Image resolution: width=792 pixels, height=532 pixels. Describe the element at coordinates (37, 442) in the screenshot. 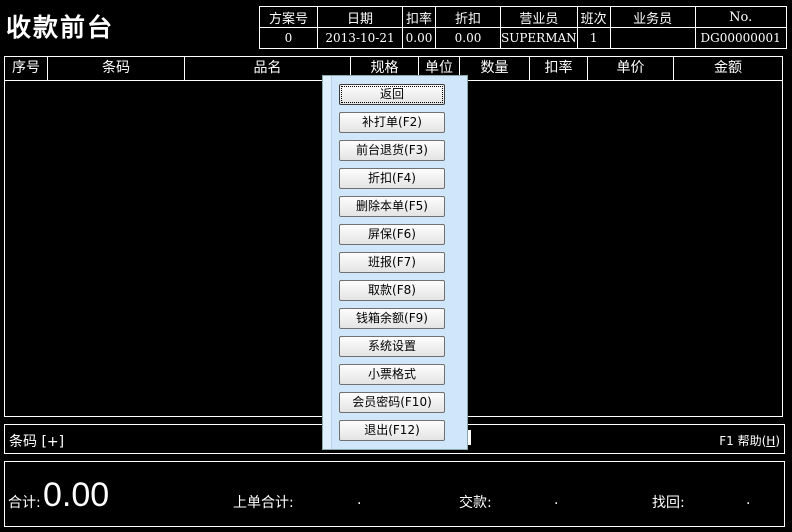

I see `barcode-label: 条码 [+]` at that location.